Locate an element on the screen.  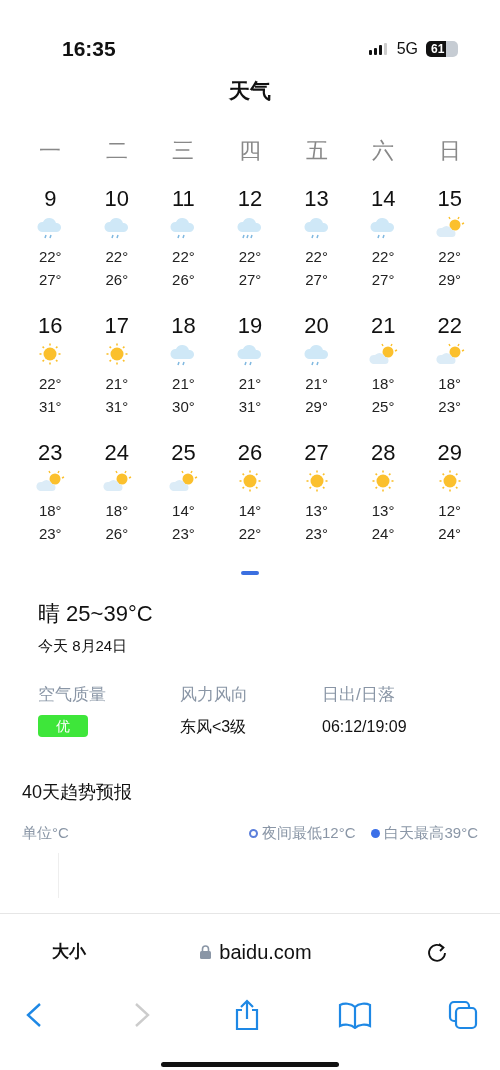
weekday-label: 一 is located at coordinates (50, 150).